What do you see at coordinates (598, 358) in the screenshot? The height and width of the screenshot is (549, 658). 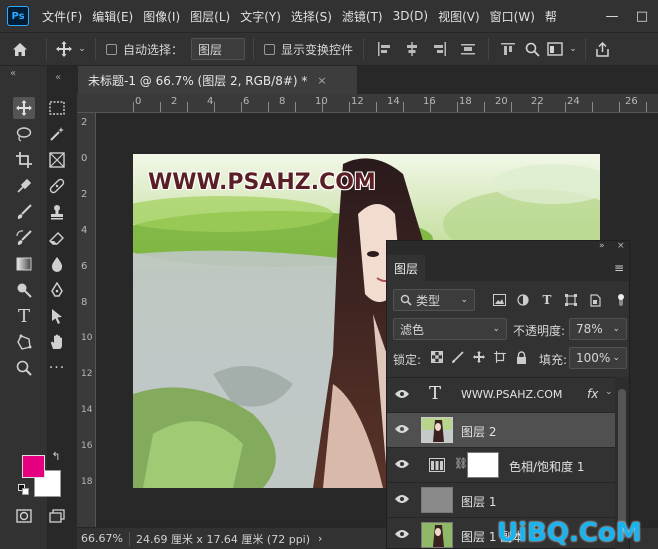 I see `fill-field: 100% ⌄` at bounding box center [598, 358].